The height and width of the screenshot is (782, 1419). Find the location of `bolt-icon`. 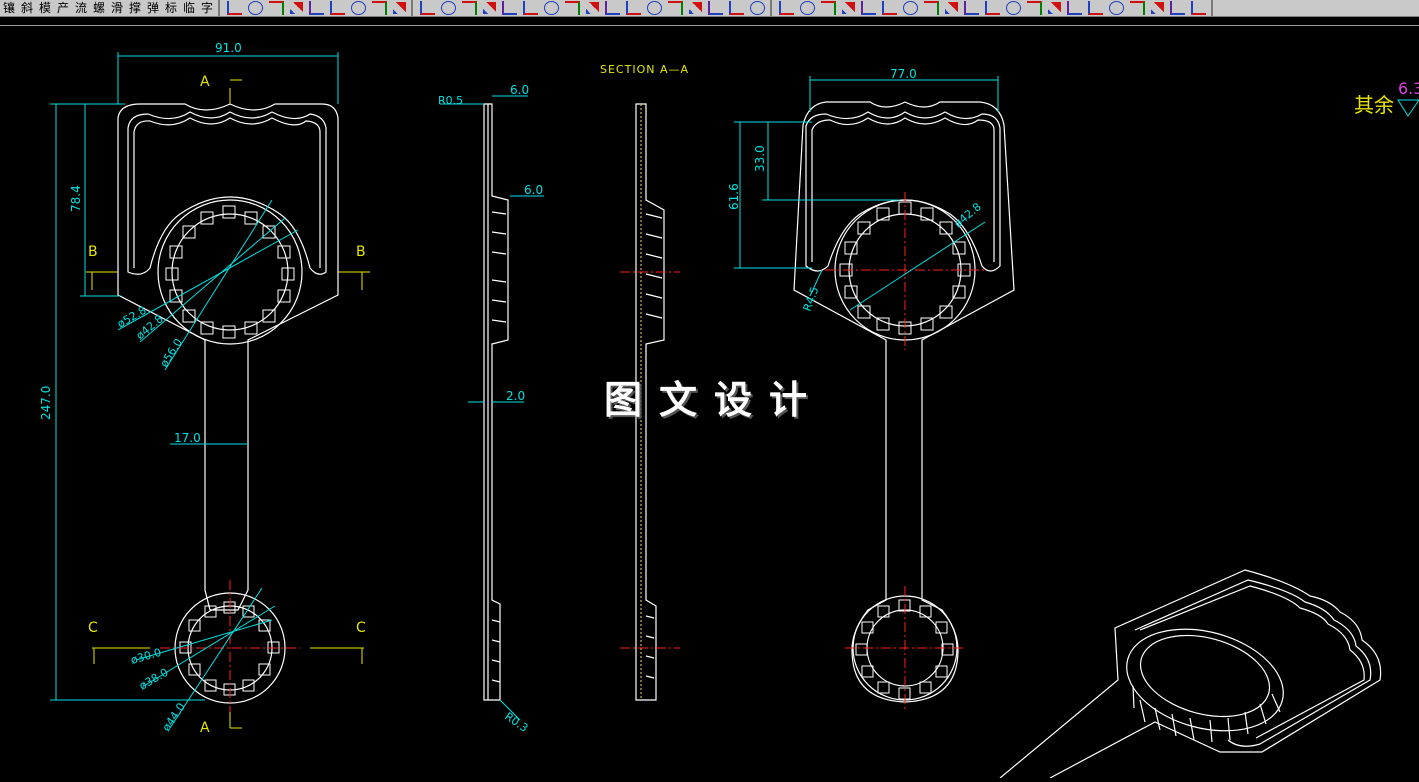

bolt-icon is located at coordinates (551, 8).